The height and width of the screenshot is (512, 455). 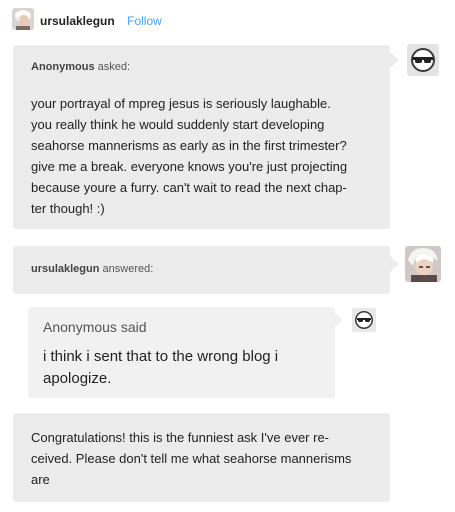 What do you see at coordinates (114, 67) in the screenshot?
I see `ask-verb: asked:` at bounding box center [114, 67].